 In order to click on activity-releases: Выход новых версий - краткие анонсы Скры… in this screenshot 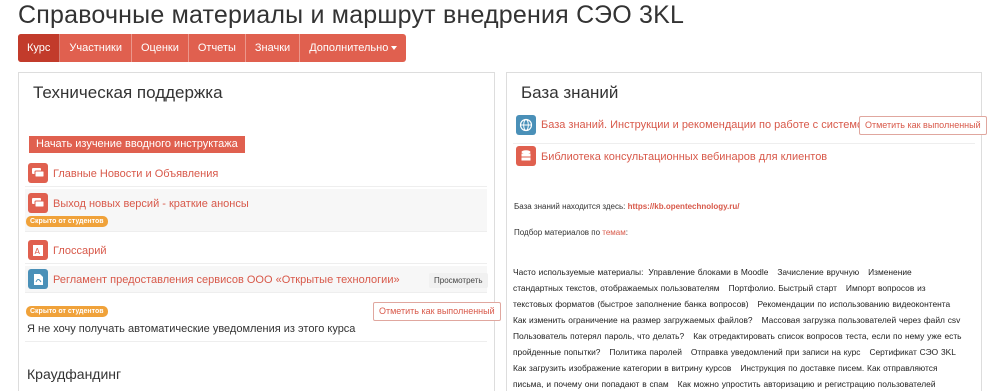, I will do `click(256, 210)`.